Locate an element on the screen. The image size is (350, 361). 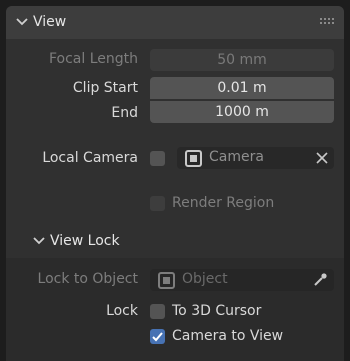
focal-length-label: Focal Length is located at coordinates (93, 59).